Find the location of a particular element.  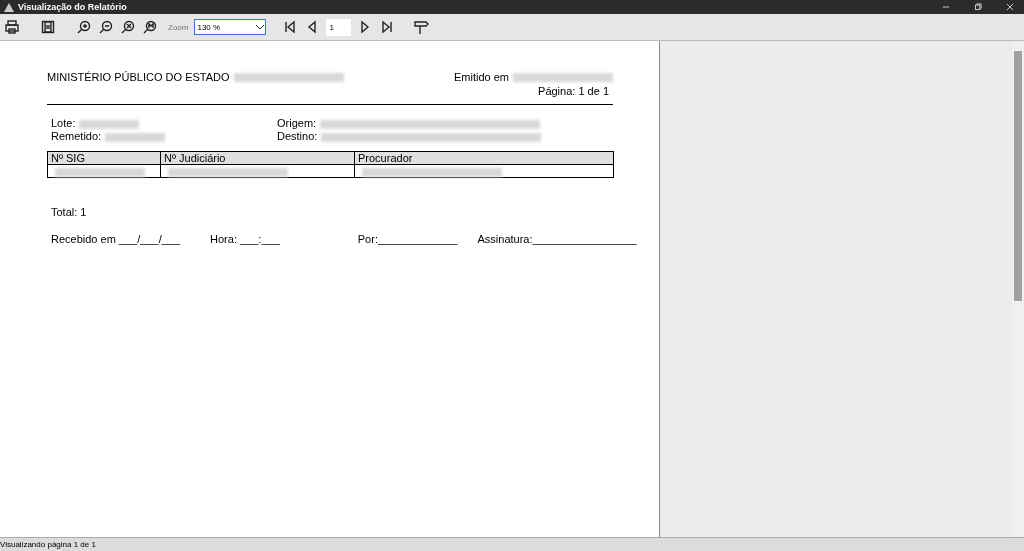

field-label: Remetido: is located at coordinates (76, 136).